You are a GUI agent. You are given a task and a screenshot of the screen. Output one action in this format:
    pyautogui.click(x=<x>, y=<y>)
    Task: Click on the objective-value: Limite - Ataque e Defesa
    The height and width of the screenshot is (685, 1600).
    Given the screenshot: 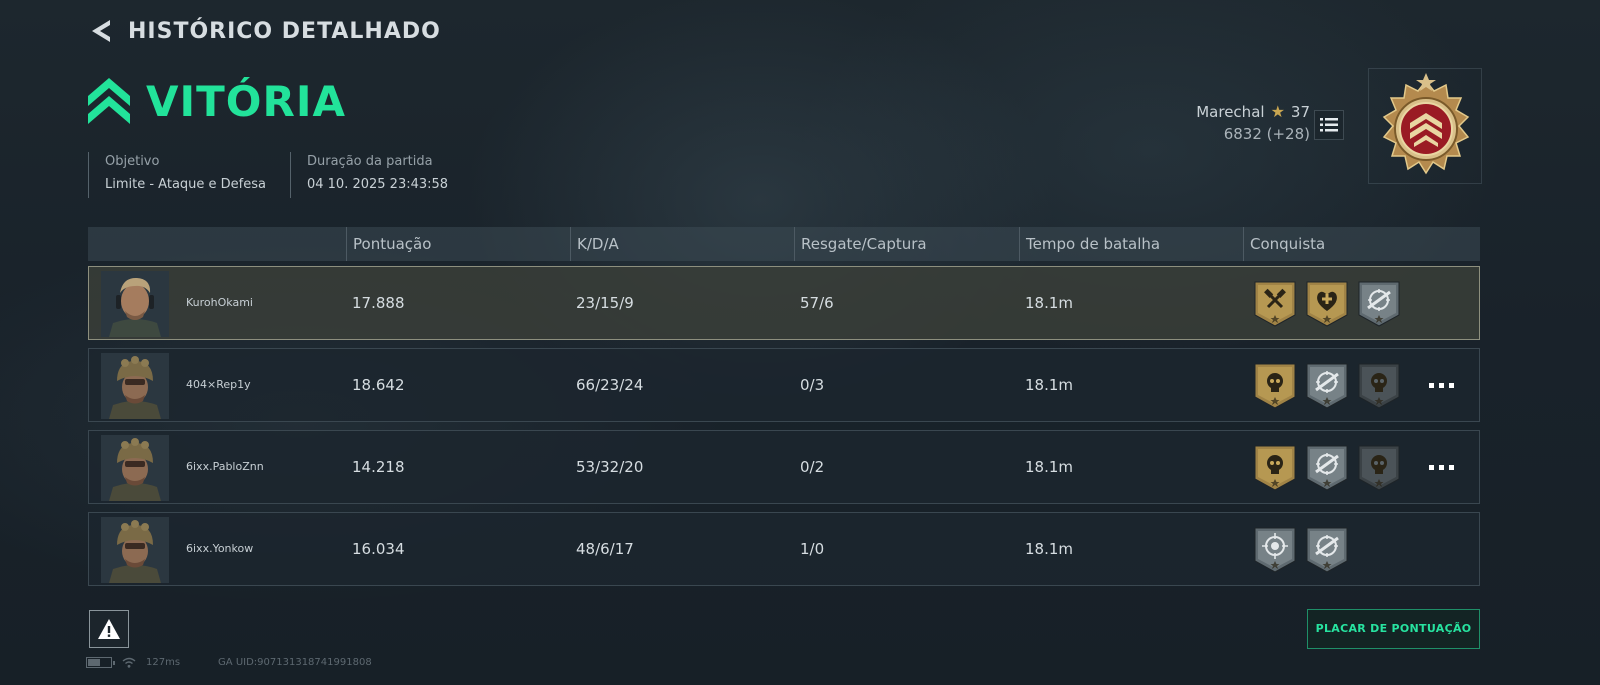 What is the action you would take?
    pyautogui.click(x=185, y=184)
    